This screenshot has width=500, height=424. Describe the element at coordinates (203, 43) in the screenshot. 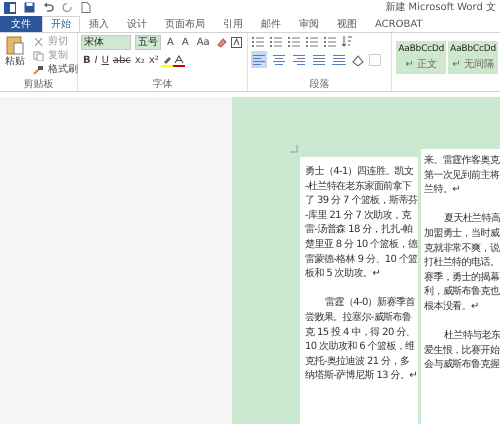

I see `font-button: Aa` at that location.